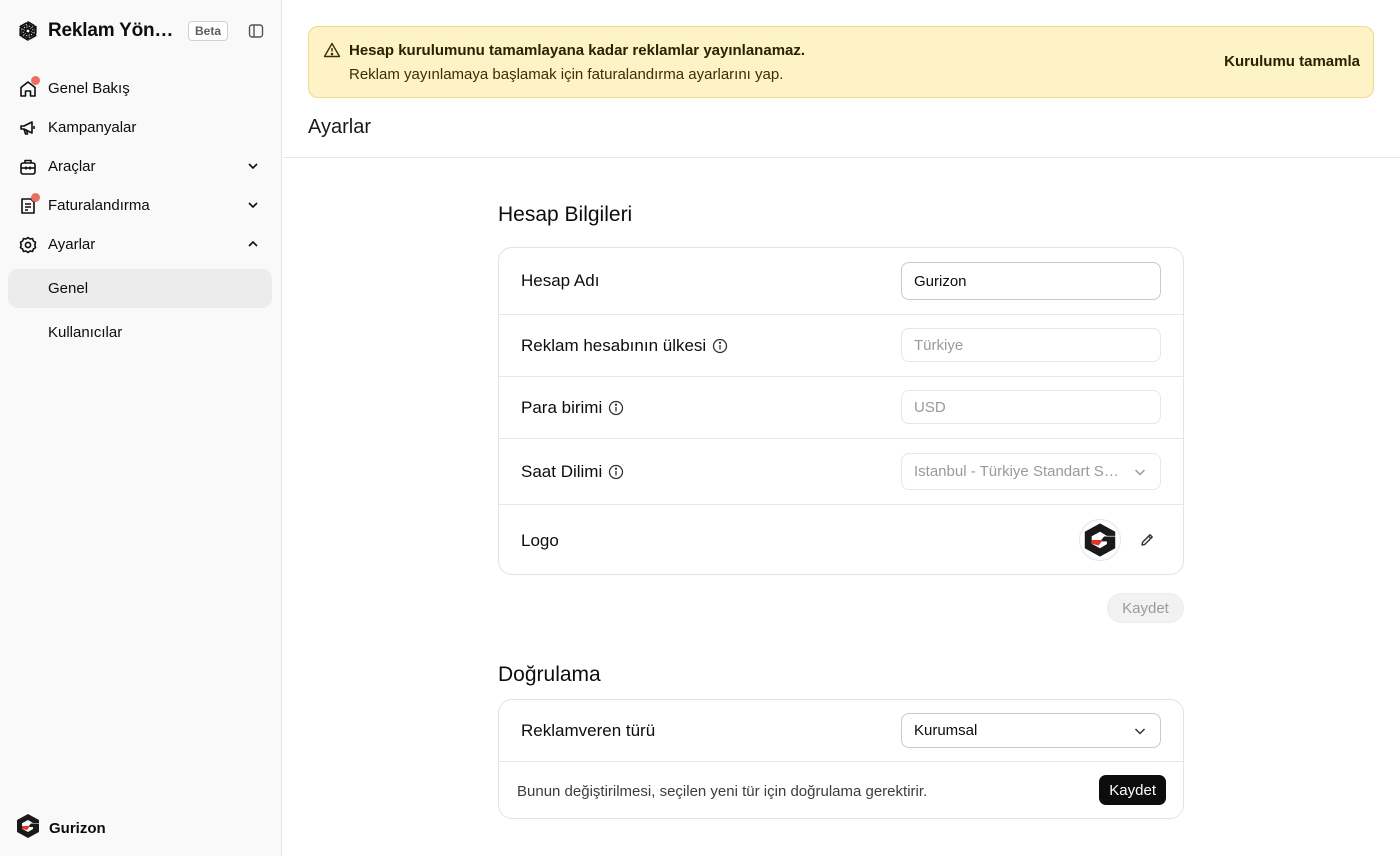  Describe the element at coordinates (841, 731) in the screenshot. I see `advertiser-type-row: Reklamveren türü Kurumsal` at that location.